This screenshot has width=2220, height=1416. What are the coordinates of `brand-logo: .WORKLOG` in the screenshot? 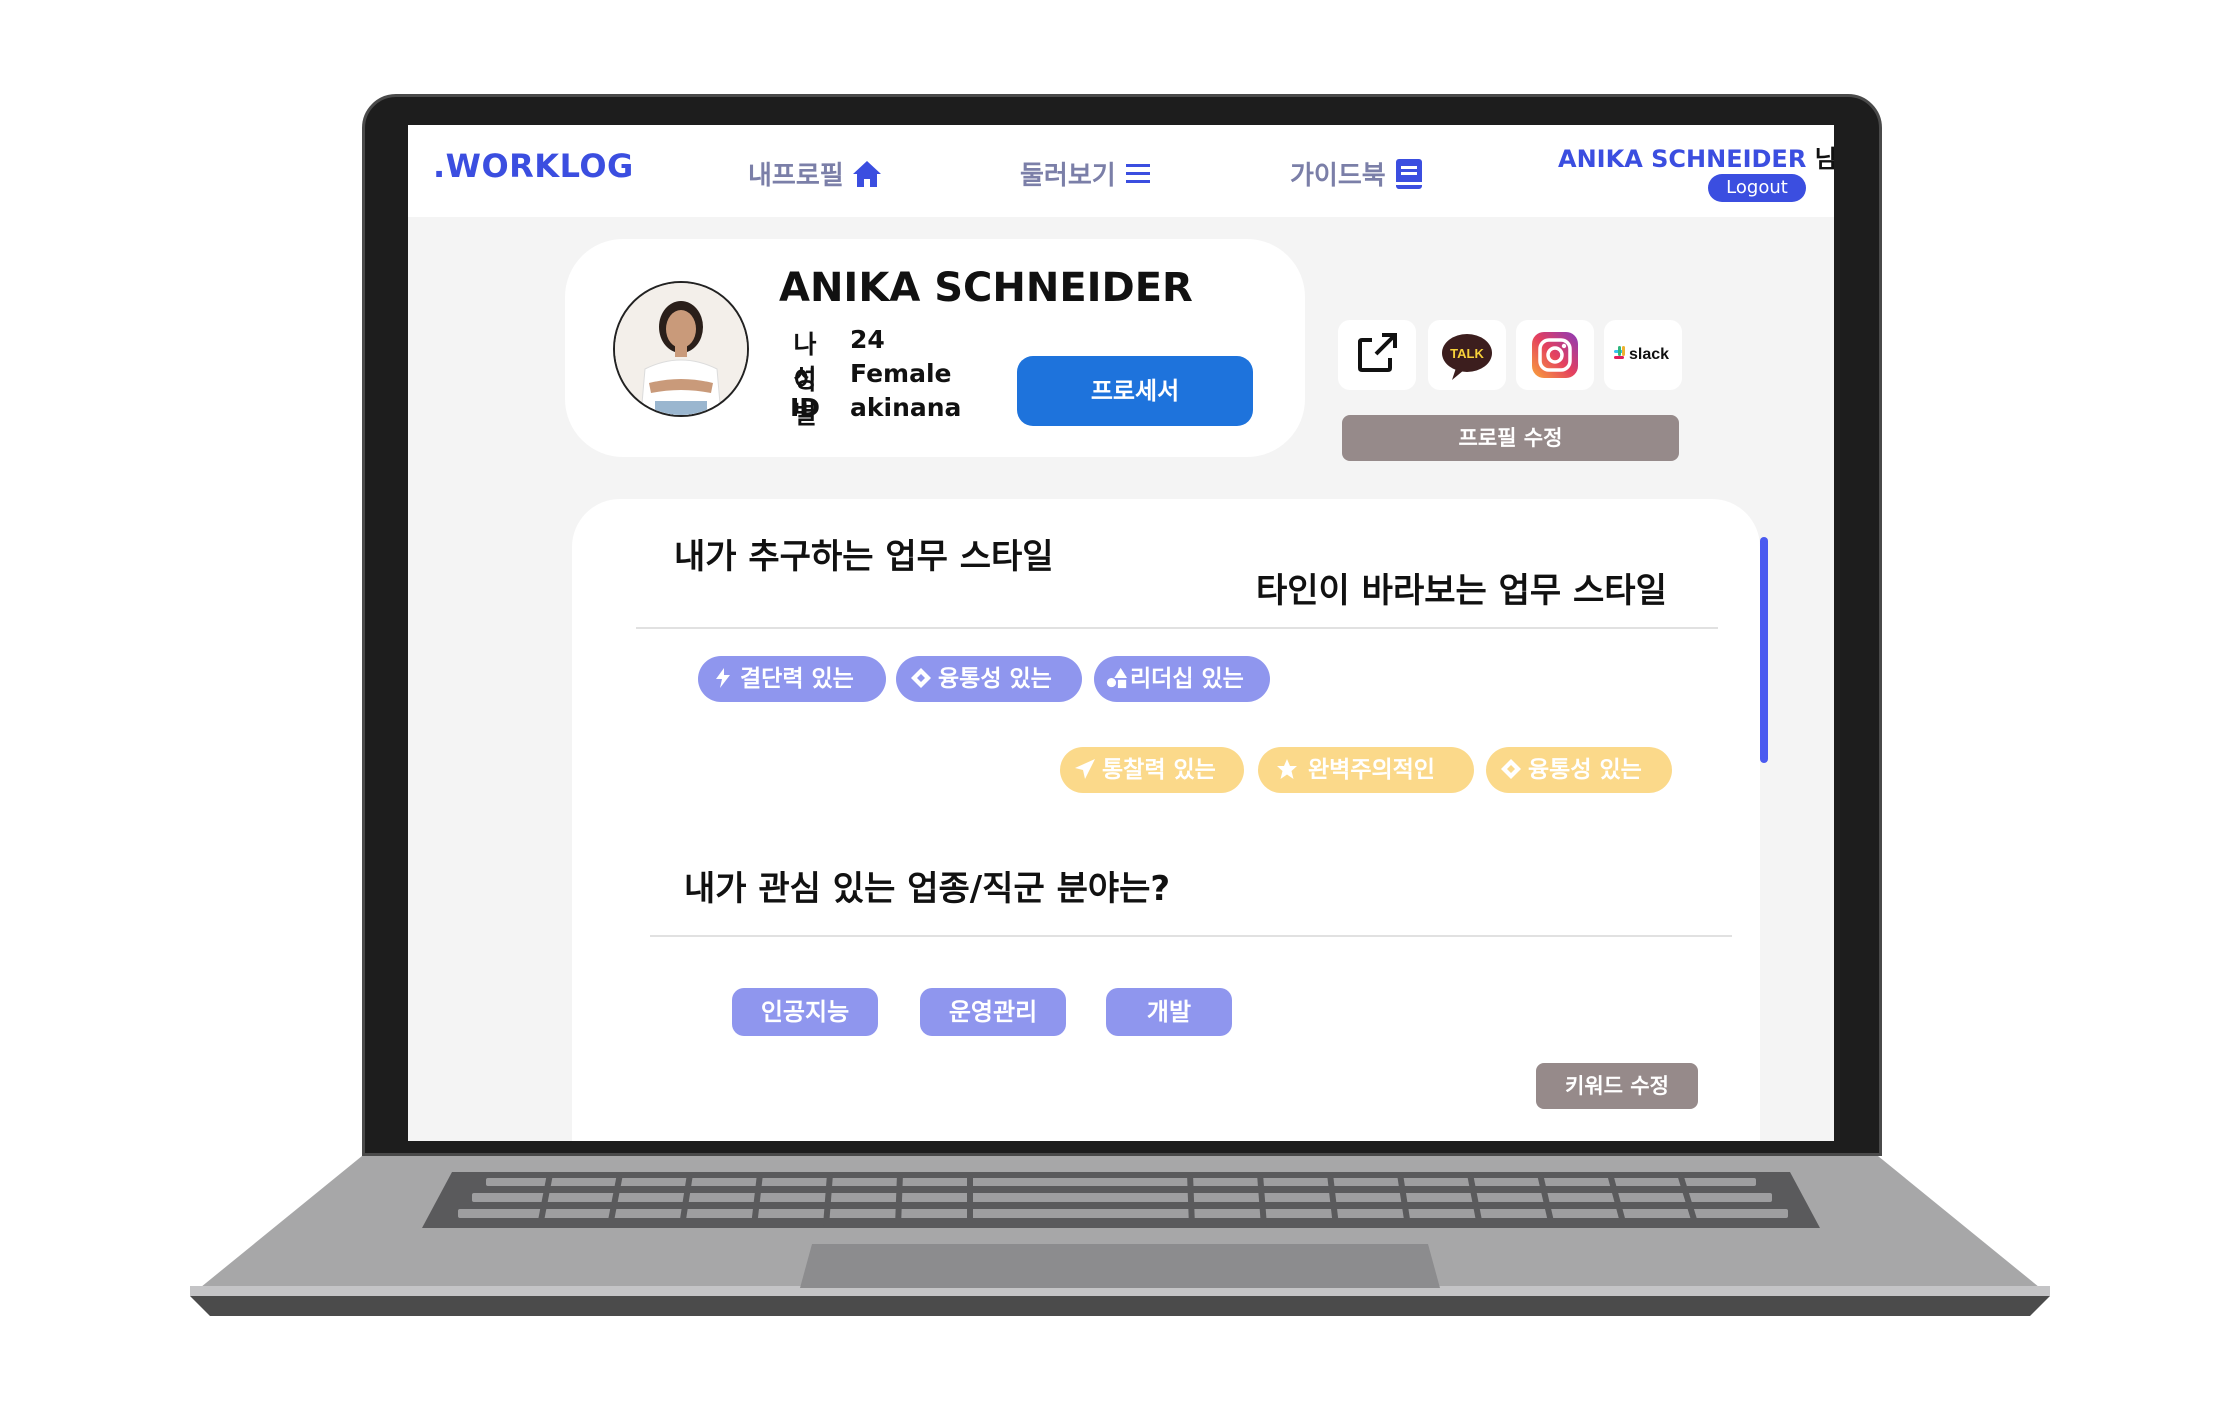 It's located at (533, 166).